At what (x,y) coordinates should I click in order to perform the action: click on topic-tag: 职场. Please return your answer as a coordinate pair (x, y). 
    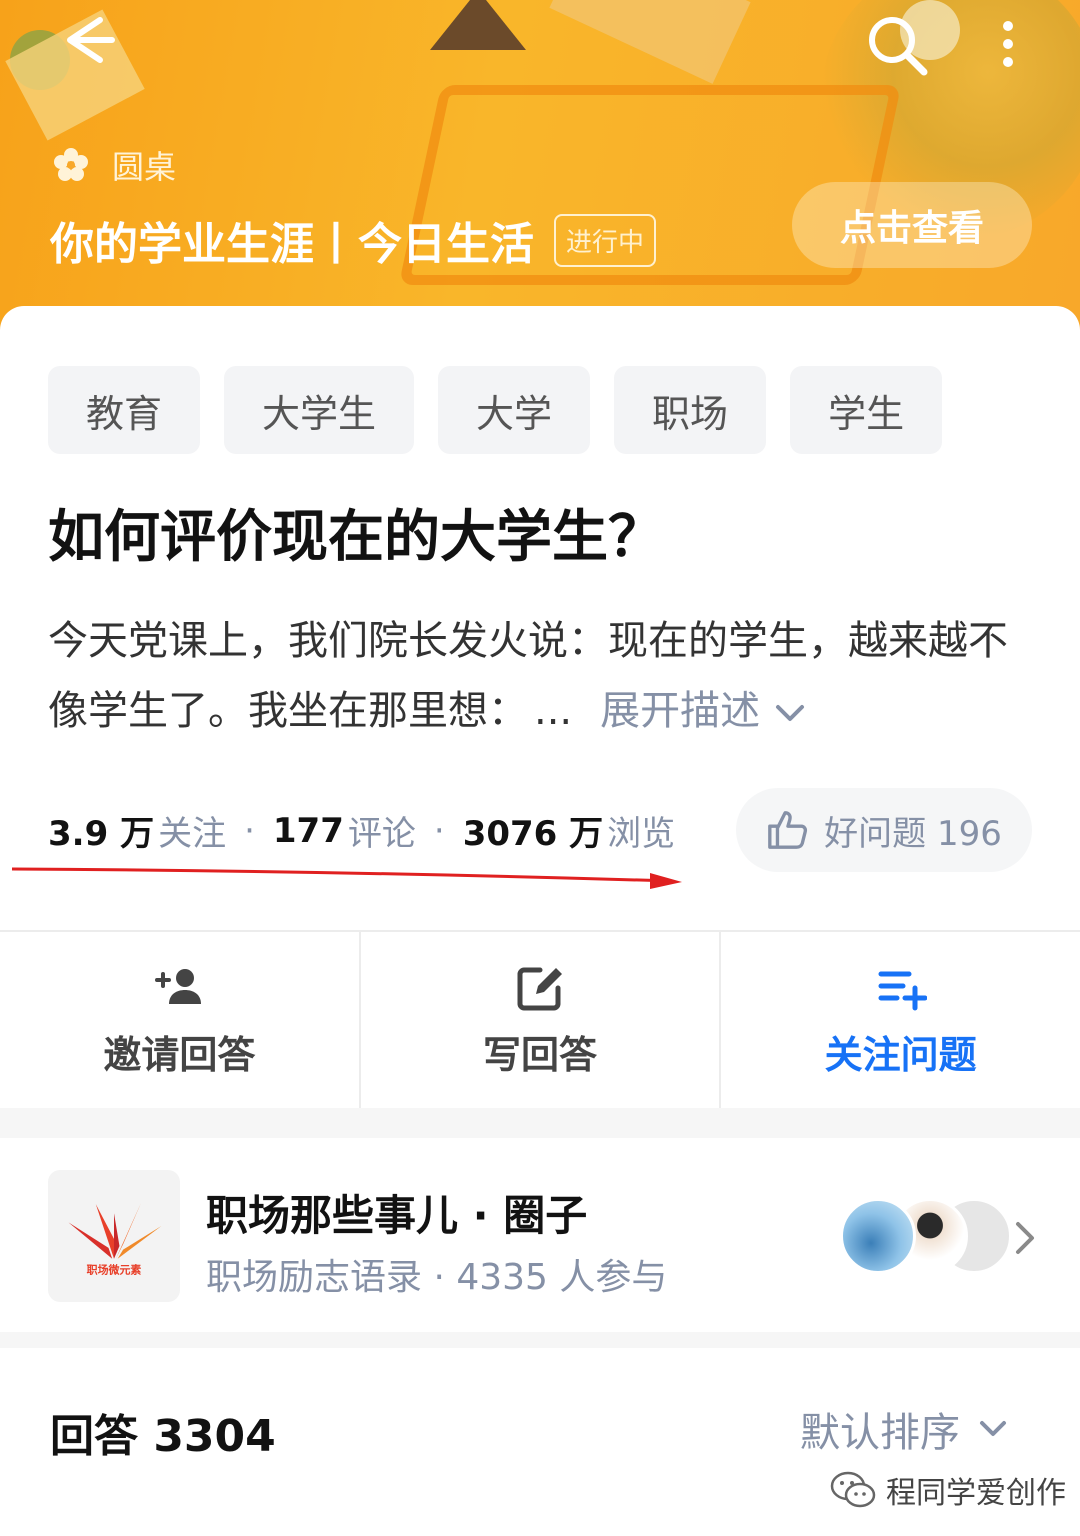
    Looking at the image, I should click on (690, 410).